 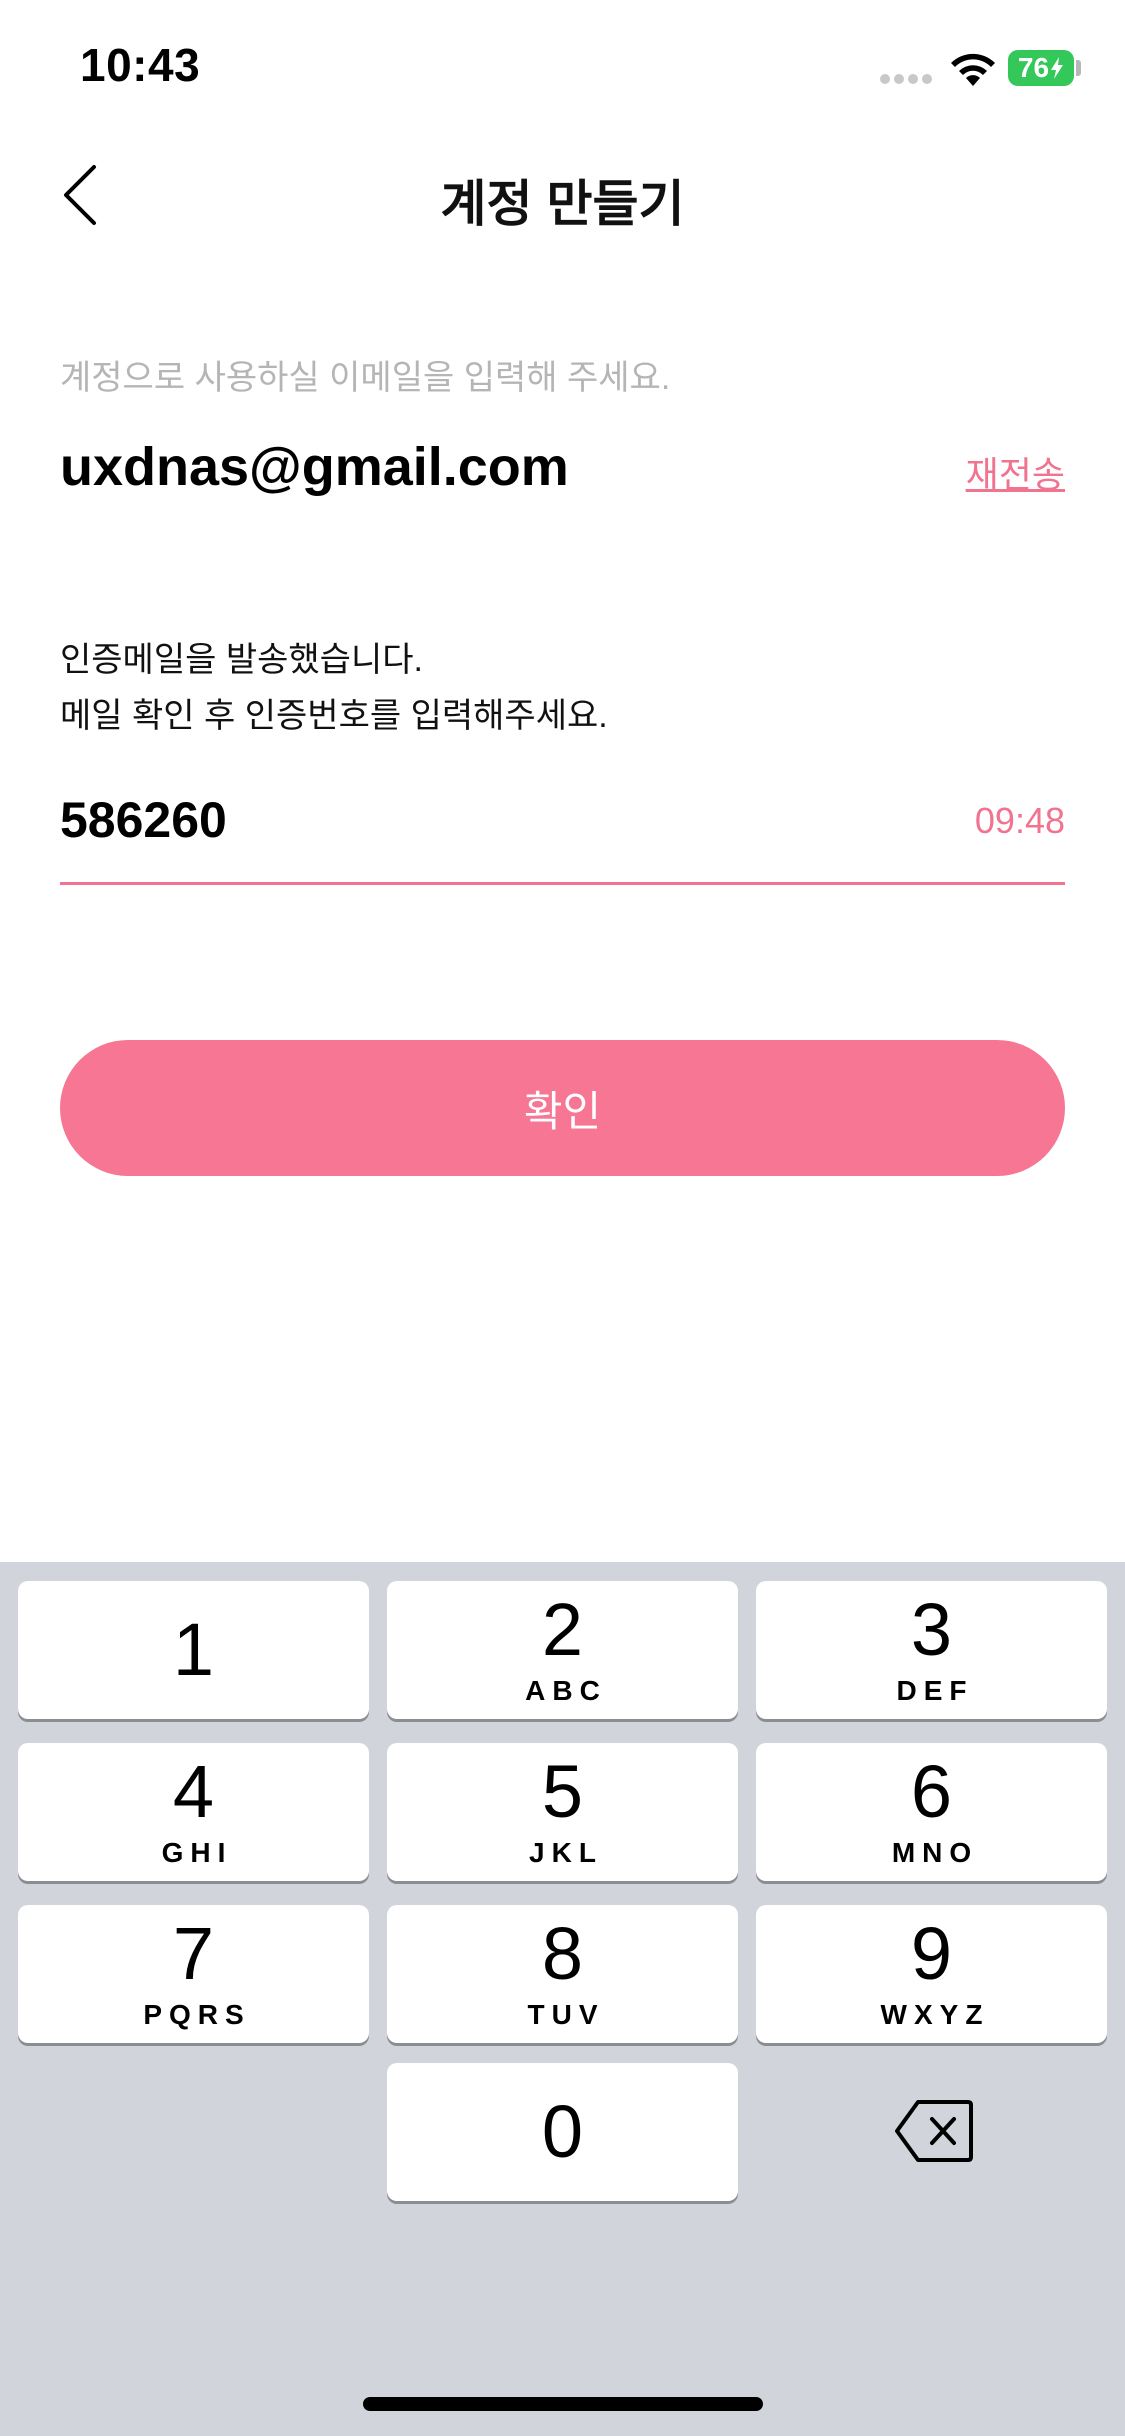 What do you see at coordinates (562, 1791) in the screenshot?
I see `key-number: 5` at bounding box center [562, 1791].